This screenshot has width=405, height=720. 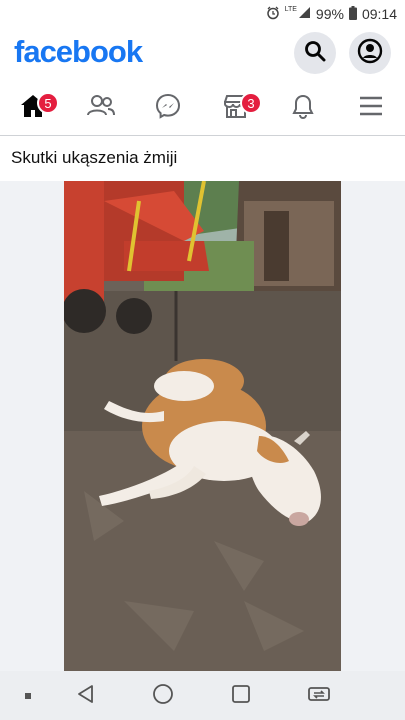 What do you see at coordinates (290, 9) in the screenshot?
I see `network-type: LTE` at bounding box center [290, 9].